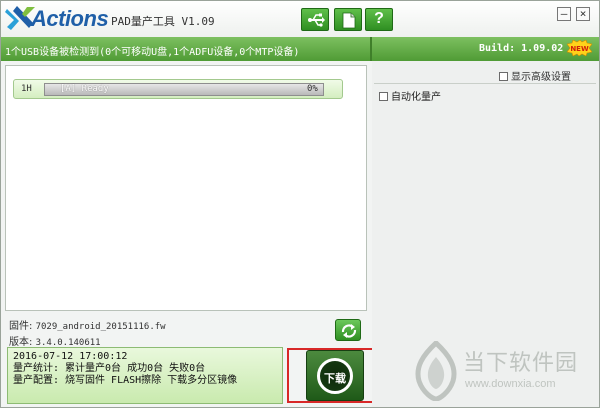 This screenshot has height=408, width=600. What do you see at coordinates (100, 327) in the screenshot?
I see `firmware-file-value: 7029_android_20151116.fw` at bounding box center [100, 327].